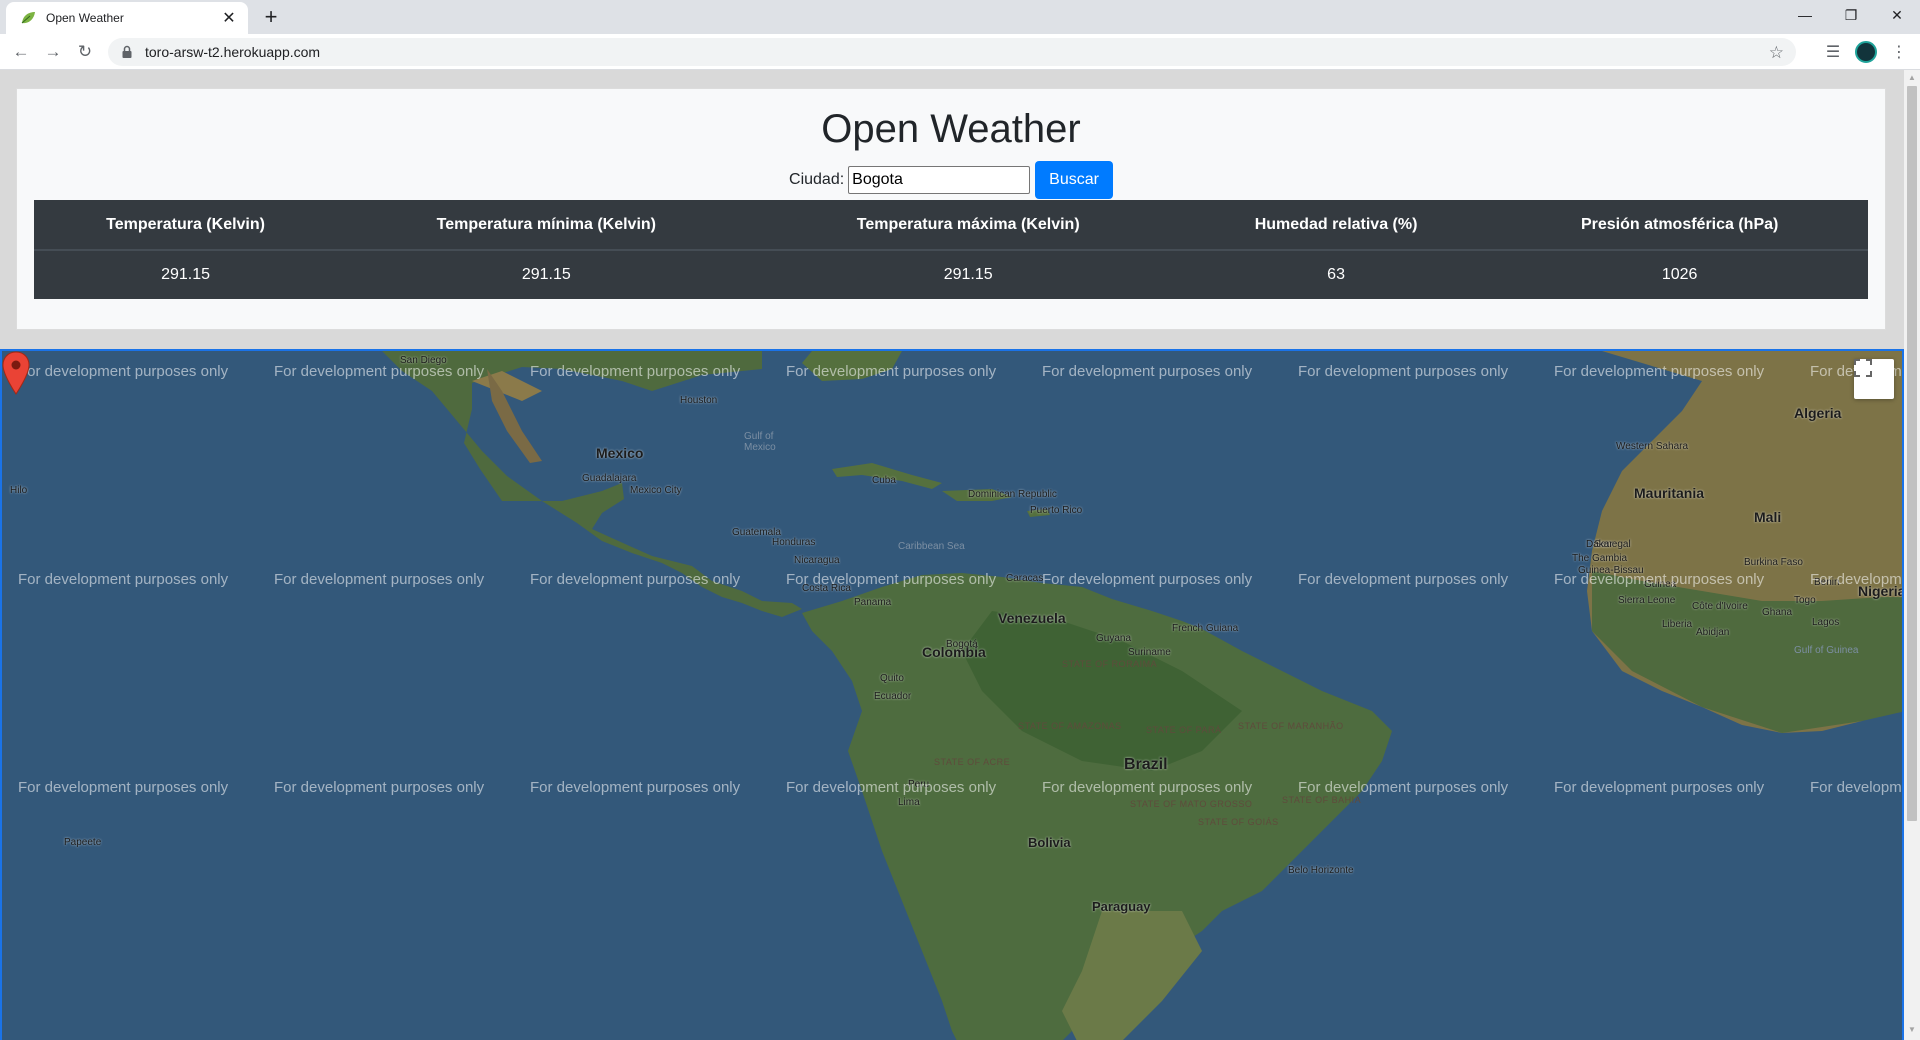  Describe the element at coordinates (1777, 612) in the screenshot. I see `map-label: Ghana` at that location.